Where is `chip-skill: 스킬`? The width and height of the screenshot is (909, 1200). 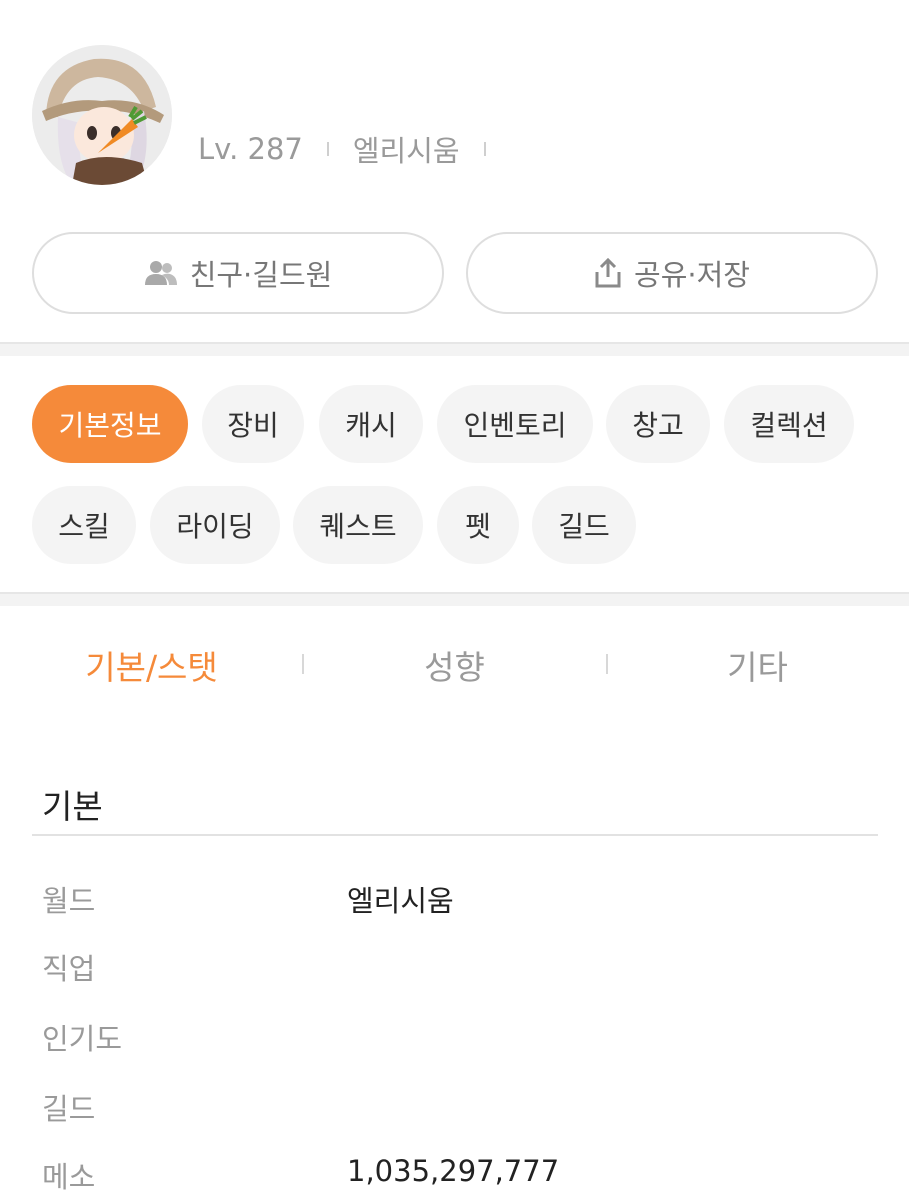
chip-skill: 스킬 is located at coordinates (84, 525).